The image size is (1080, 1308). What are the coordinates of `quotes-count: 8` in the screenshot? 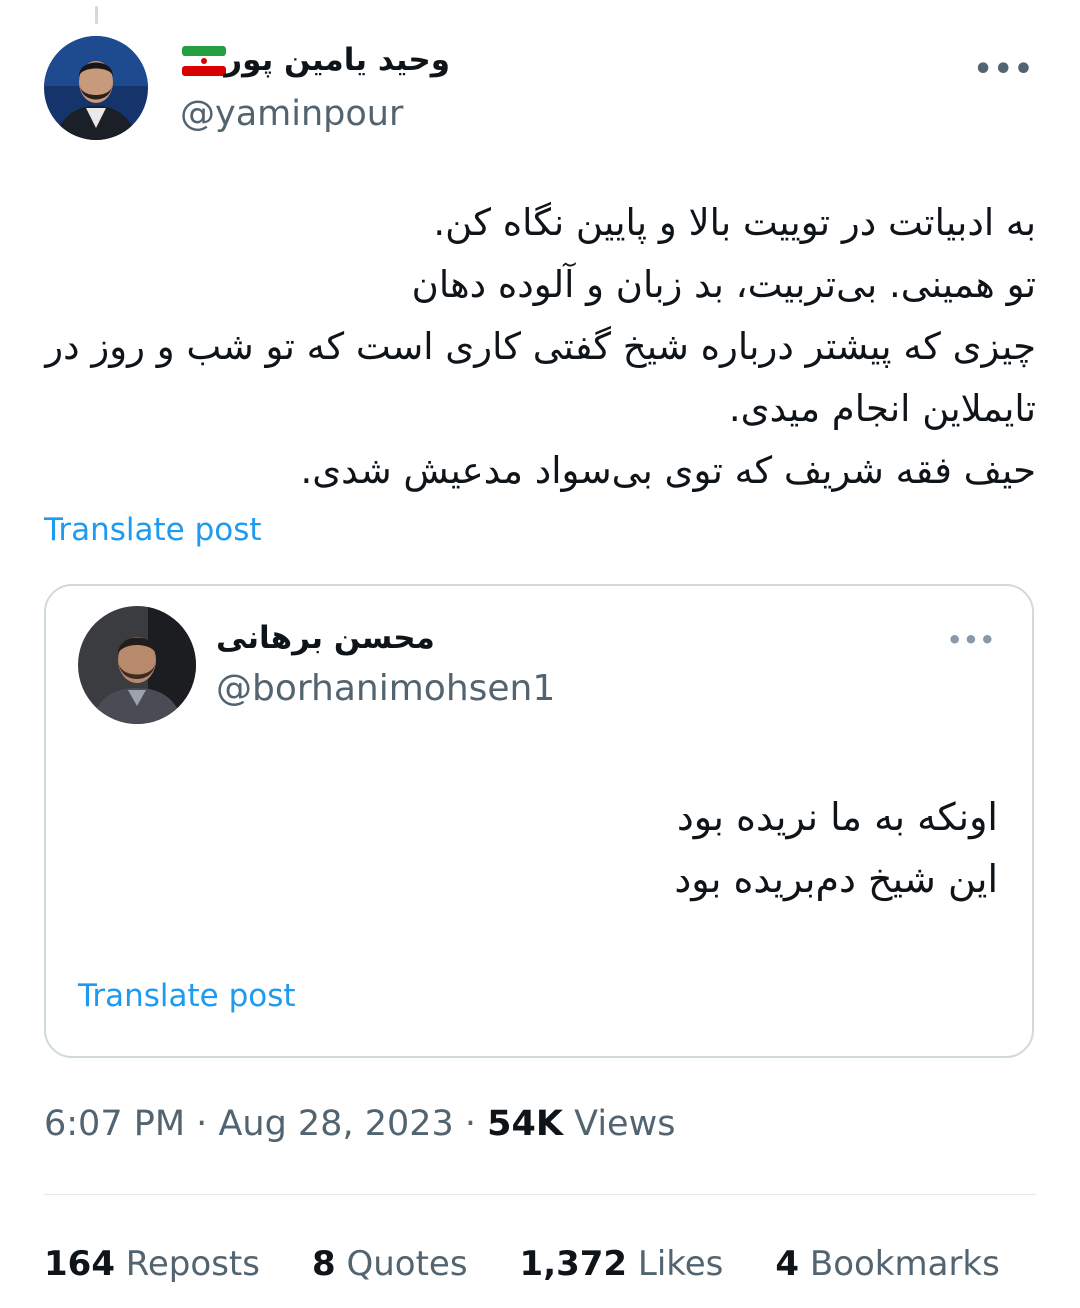 It's located at (323, 1264).